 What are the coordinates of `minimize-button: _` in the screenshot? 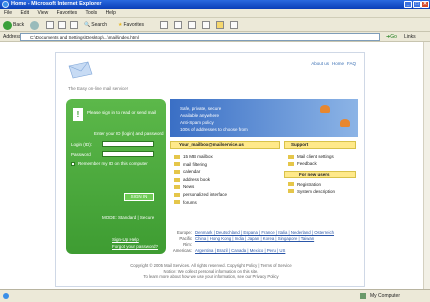 It's located at (408, 4).